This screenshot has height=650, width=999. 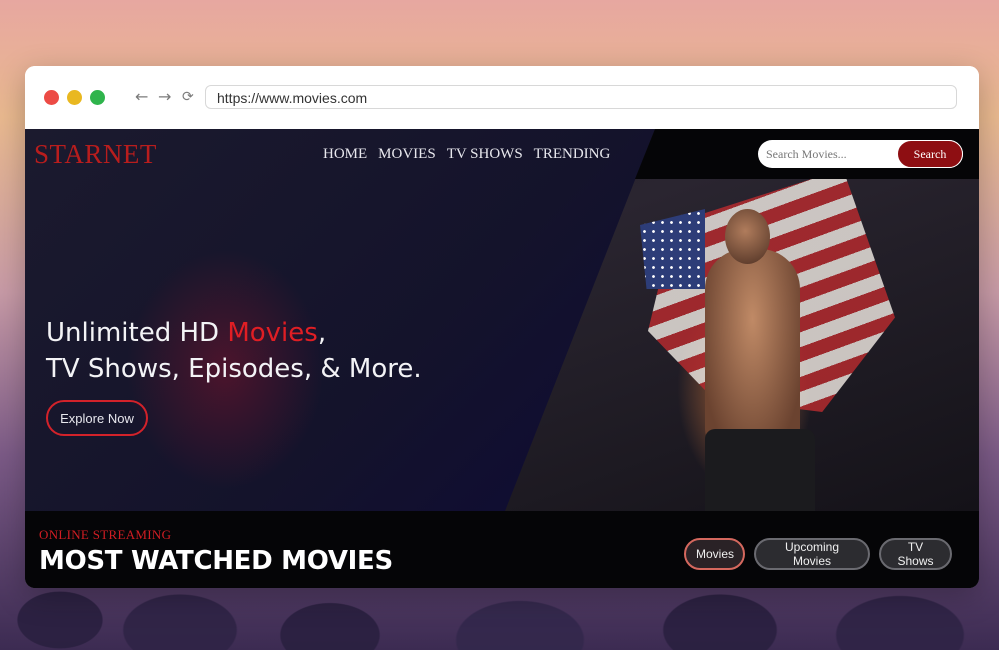 I want to click on hero-title-part1: Unlimited HD, so click(x=137, y=333).